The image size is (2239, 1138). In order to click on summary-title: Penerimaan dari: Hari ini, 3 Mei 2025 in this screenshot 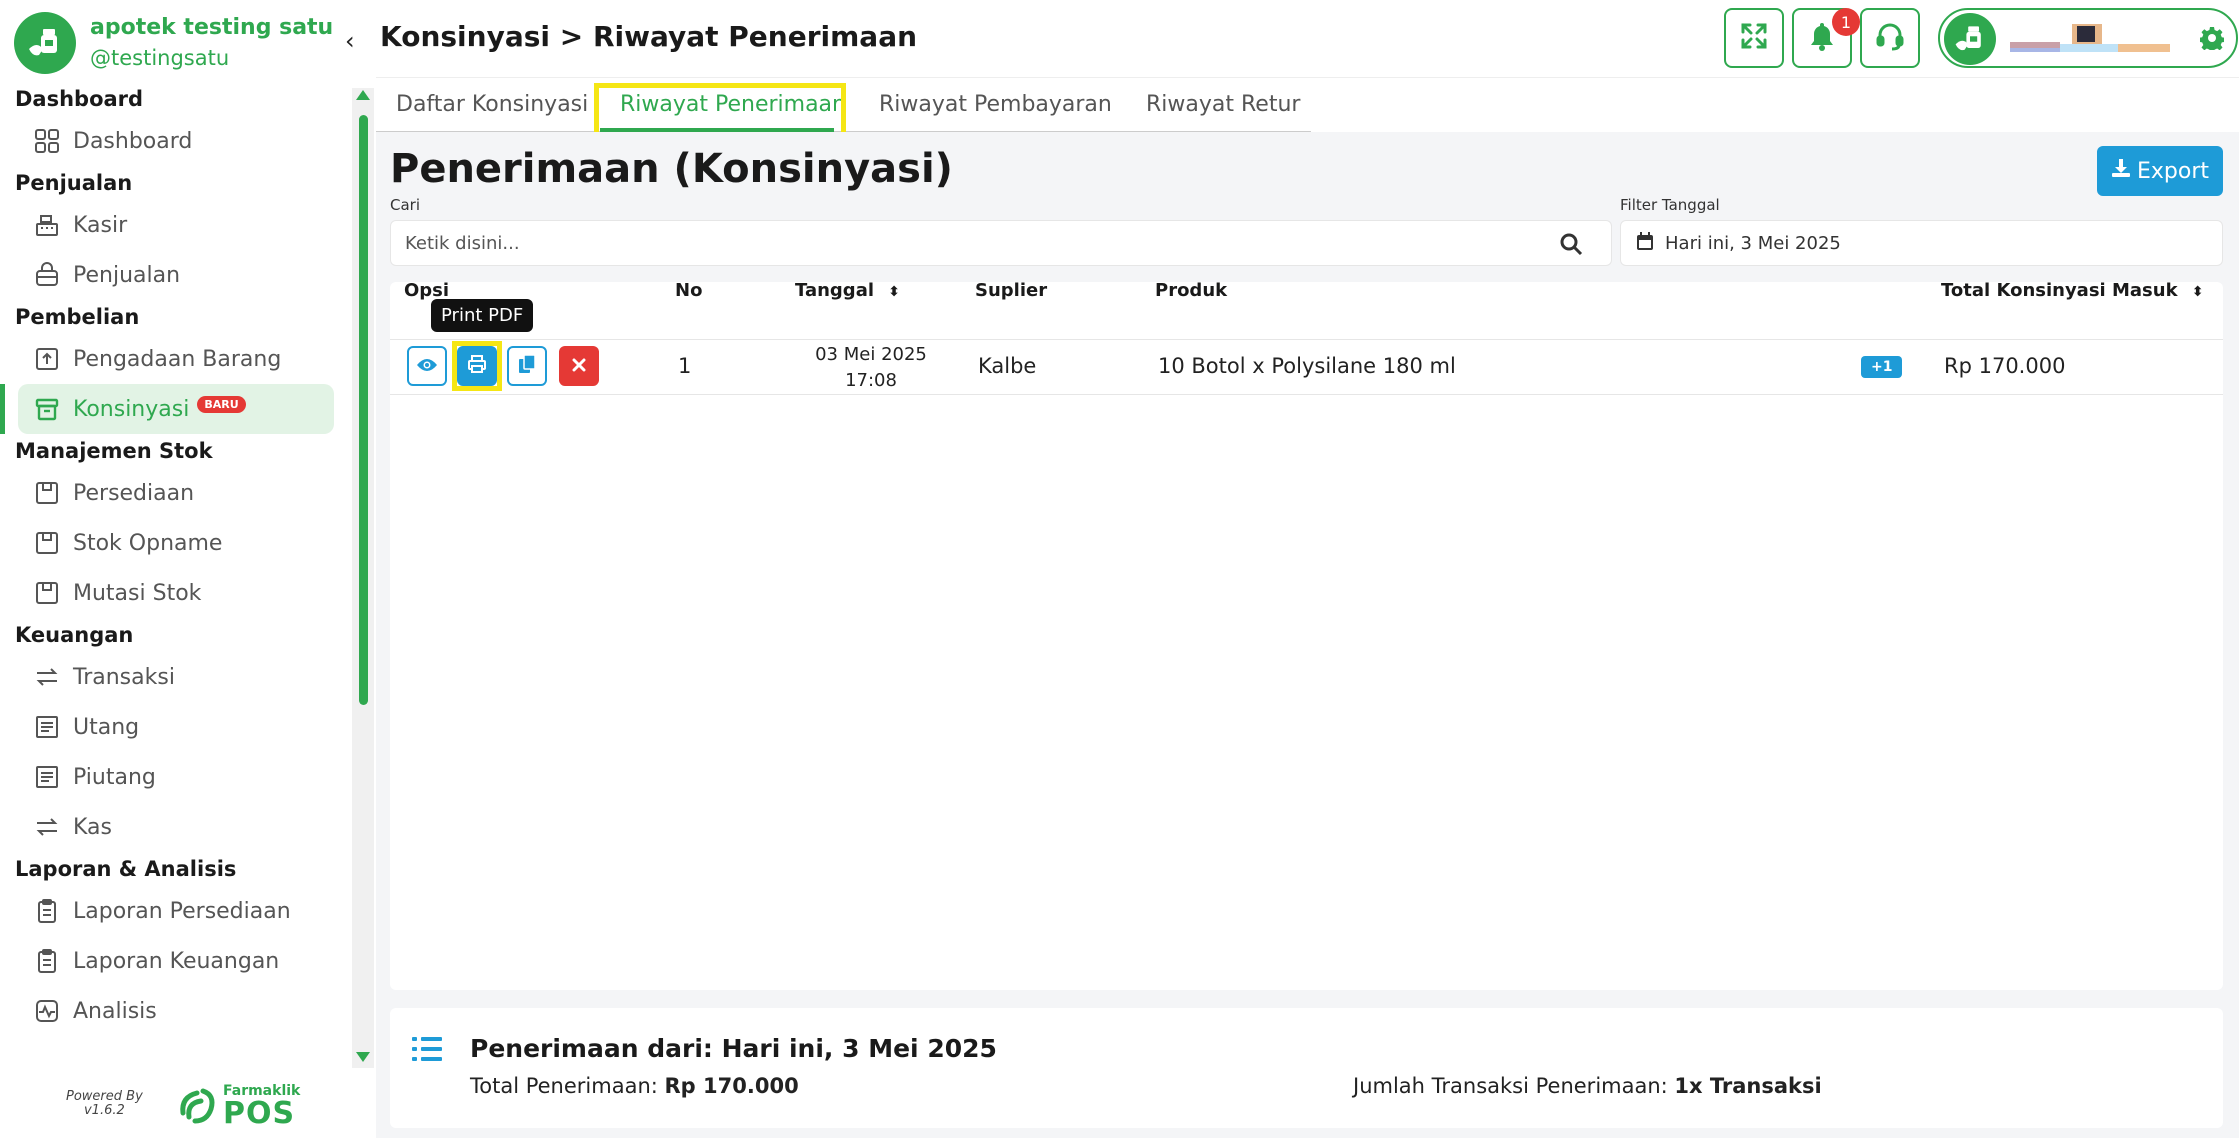, I will do `click(733, 1048)`.